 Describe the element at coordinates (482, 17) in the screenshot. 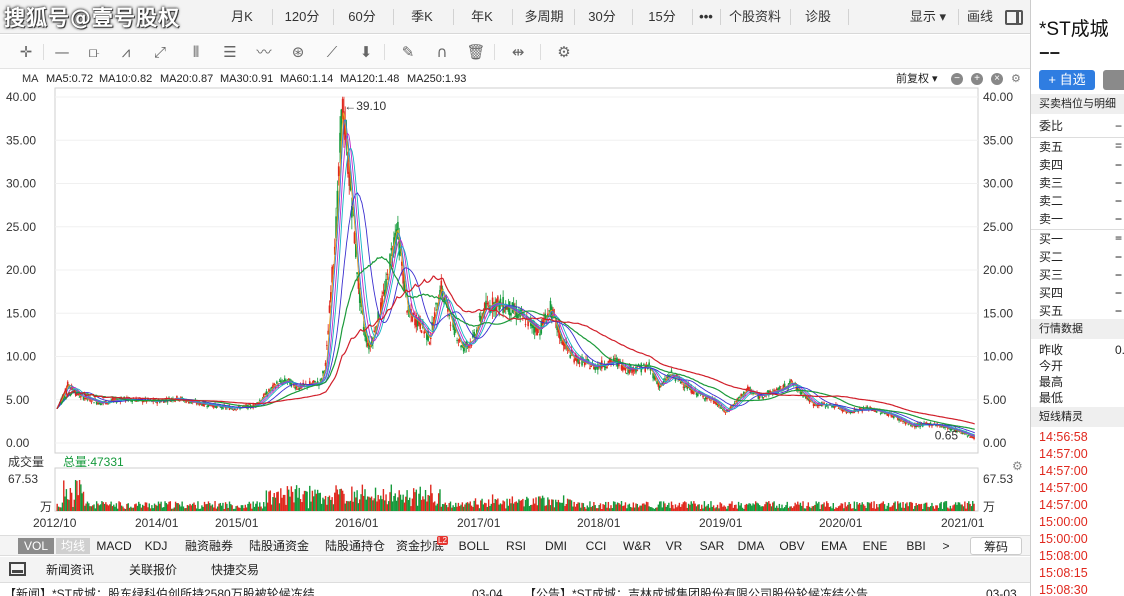

I see `tab-year-k: 年K` at that location.